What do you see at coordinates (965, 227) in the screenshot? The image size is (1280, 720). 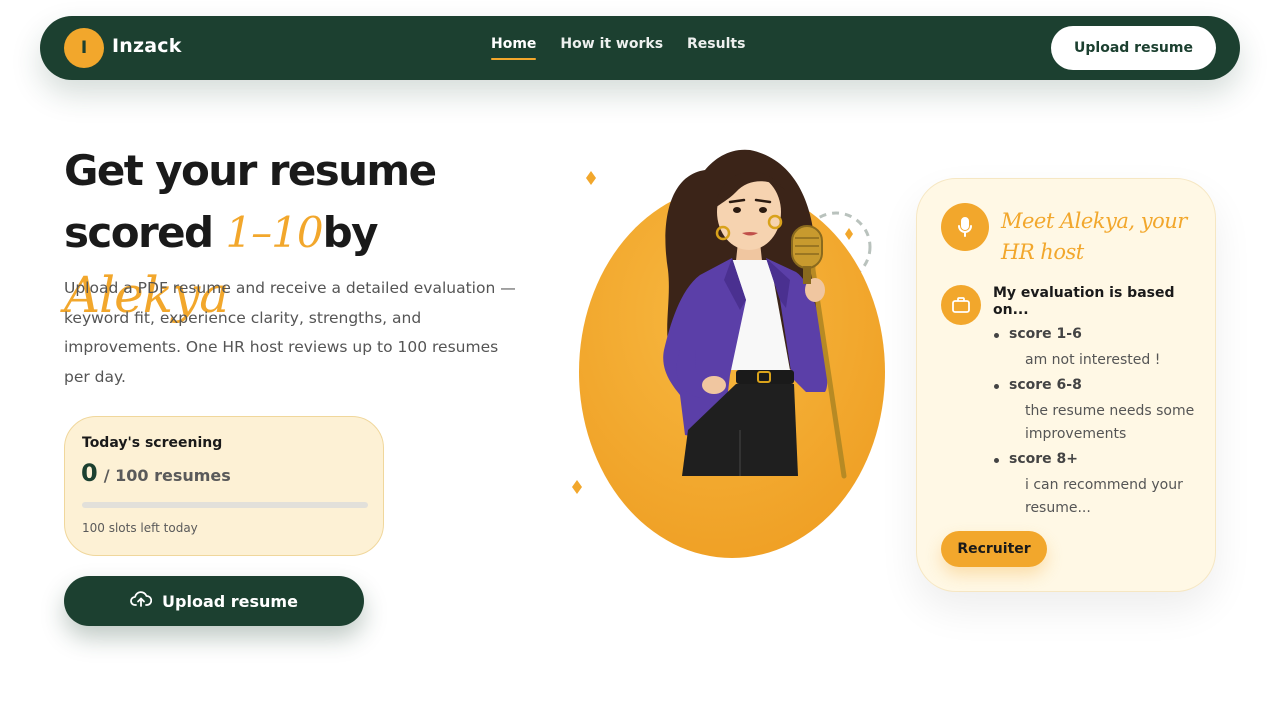 I see `microphone-icon` at bounding box center [965, 227].